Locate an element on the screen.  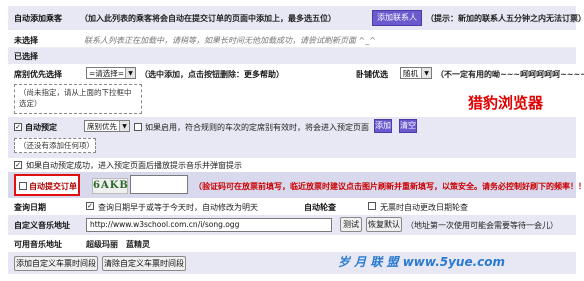
auto-preset-checkbox: ✓ is located at coordinates (18, 127).